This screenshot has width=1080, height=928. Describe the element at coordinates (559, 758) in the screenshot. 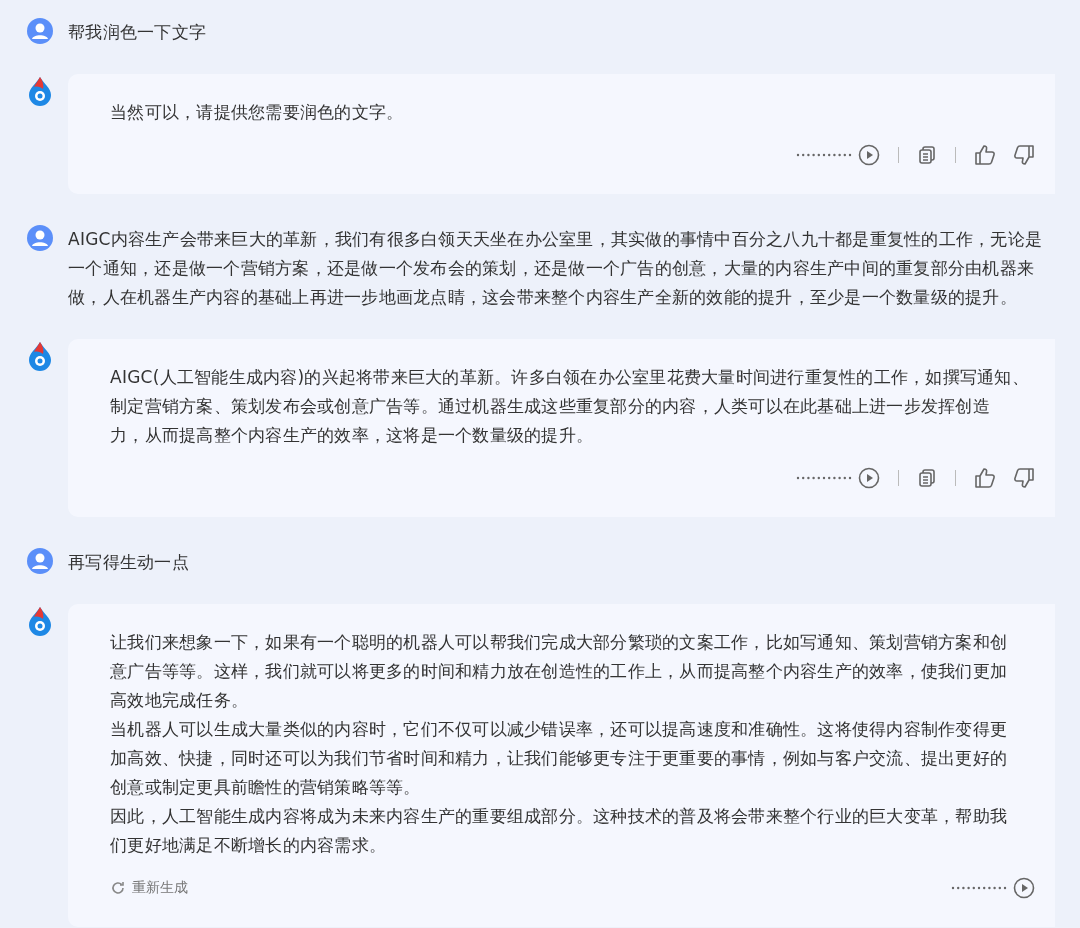

I see `reply-text: 加高效、快捷，同时还可以为我们节省时间和精力，让我们能够更专注于更重要的事情，例如与客户交流、提出更好的` at that location.